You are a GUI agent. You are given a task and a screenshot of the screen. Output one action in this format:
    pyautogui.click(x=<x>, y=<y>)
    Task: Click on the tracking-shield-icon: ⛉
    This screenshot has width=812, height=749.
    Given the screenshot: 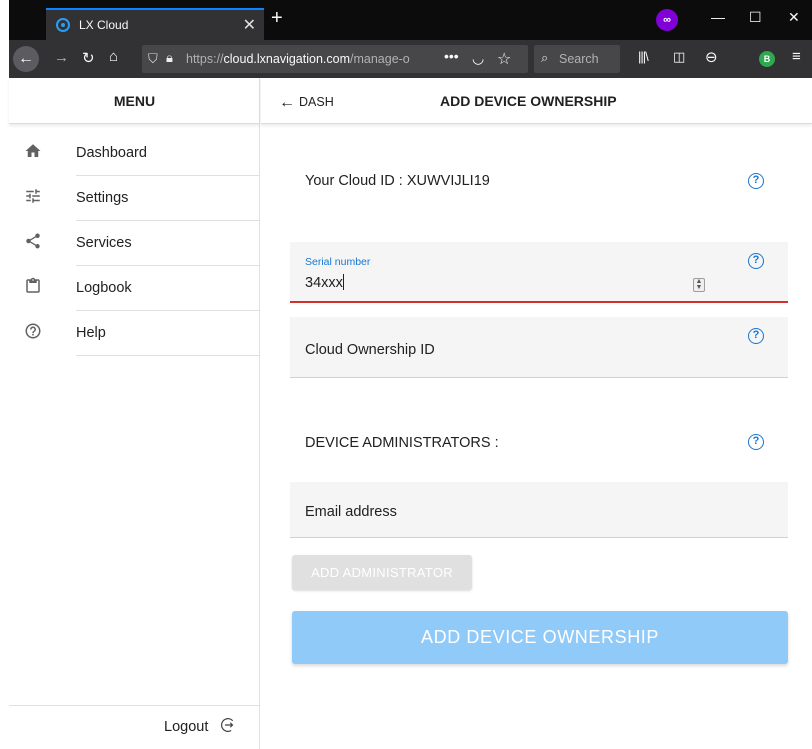 What is the action you would take?
    pyautogui.click(x=153, y=59)
    